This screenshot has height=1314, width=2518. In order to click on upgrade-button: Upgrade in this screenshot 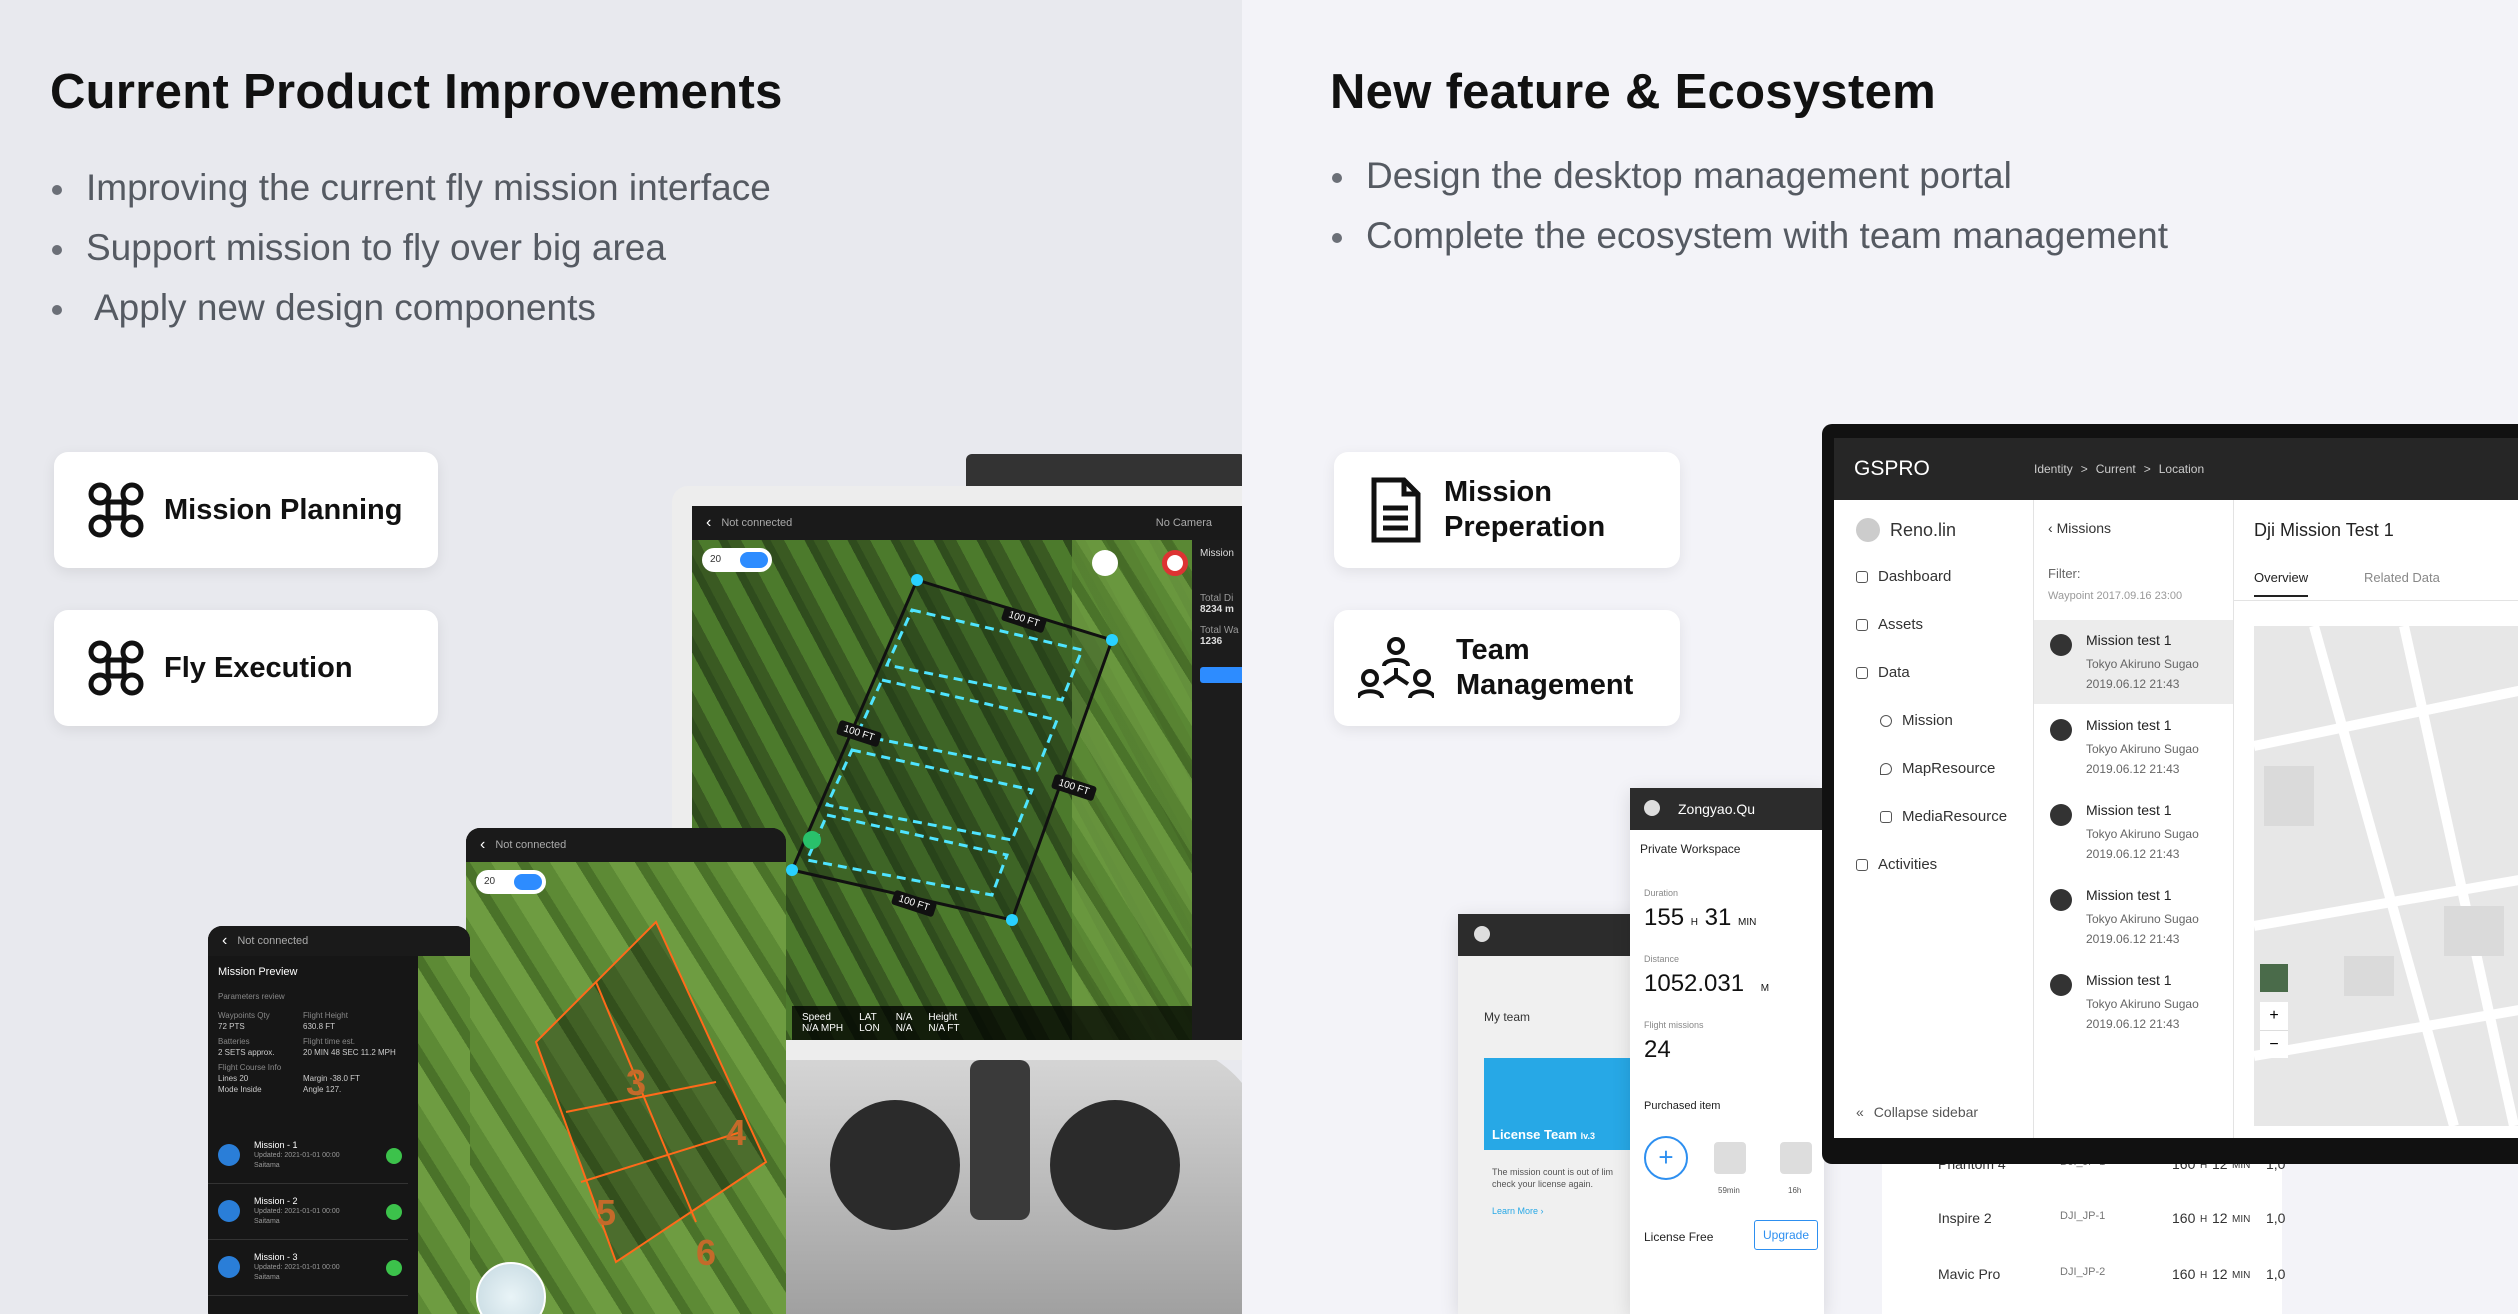, I will do `click(1786, 1235)`.